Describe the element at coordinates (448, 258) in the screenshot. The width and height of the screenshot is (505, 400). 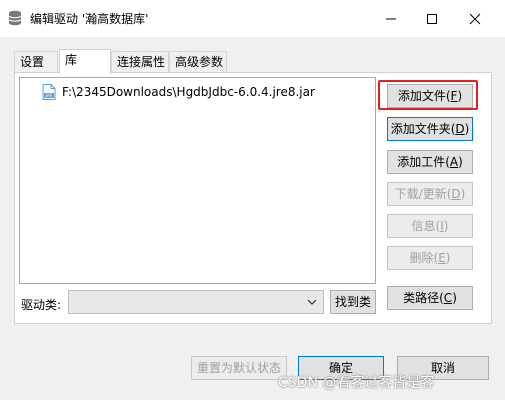
I see `delete-label-end: )` at that location.